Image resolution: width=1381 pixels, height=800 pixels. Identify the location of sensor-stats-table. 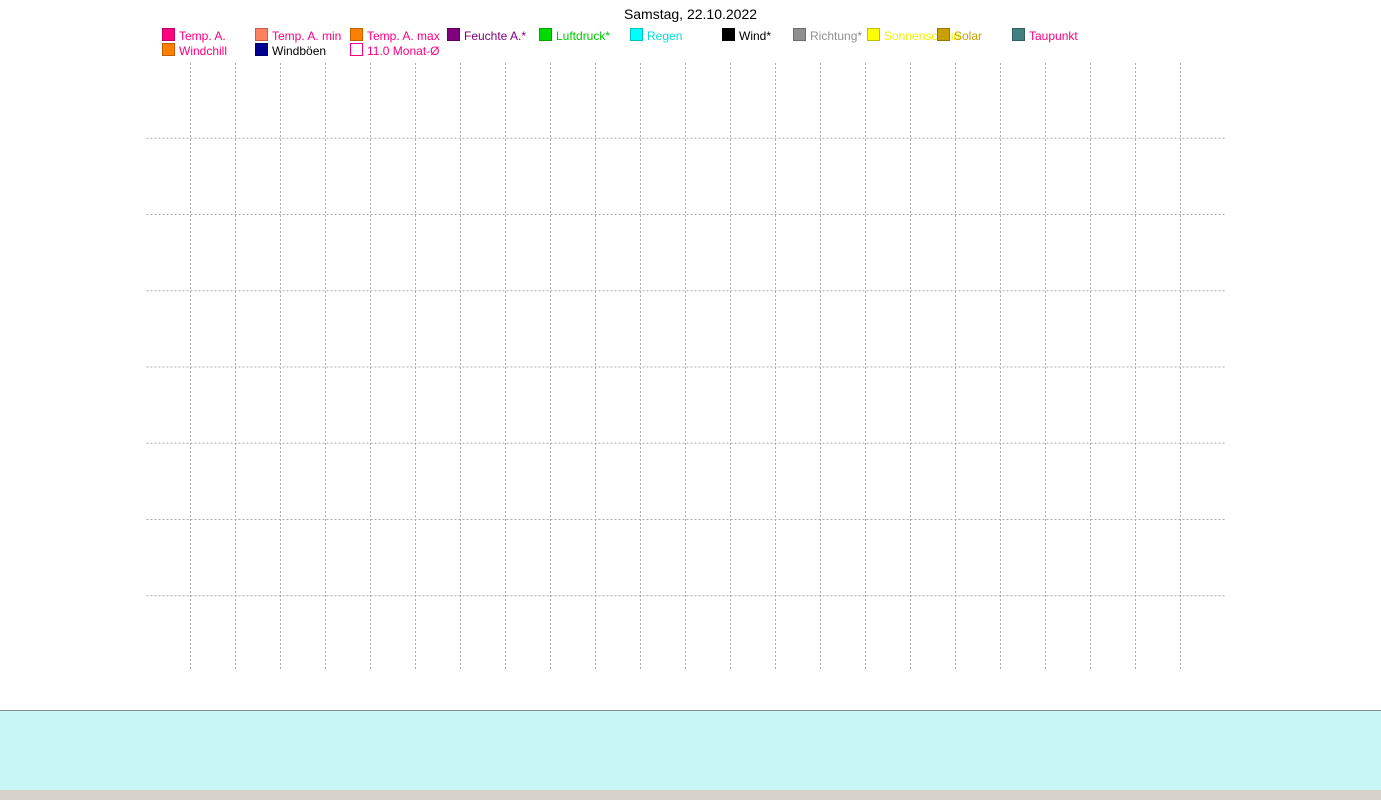
(690, 750).